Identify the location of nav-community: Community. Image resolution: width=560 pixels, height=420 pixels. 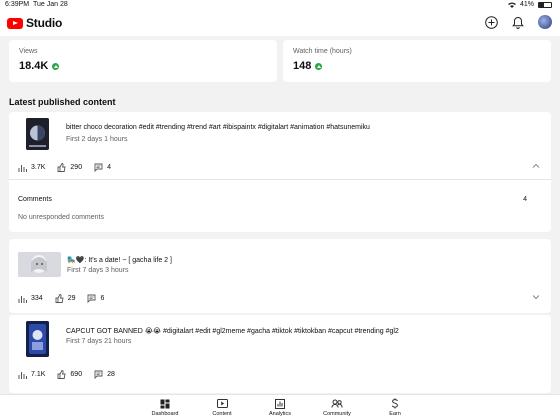
(337, 407).